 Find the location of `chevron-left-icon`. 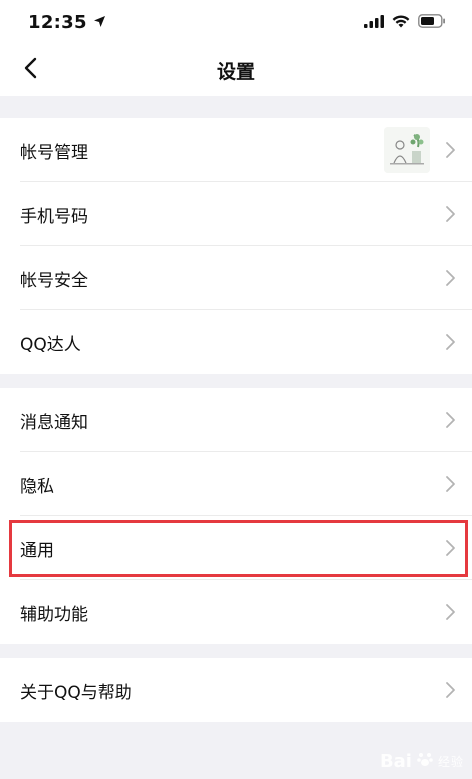

chevron-left-icon is located at coordinates (30, 70).